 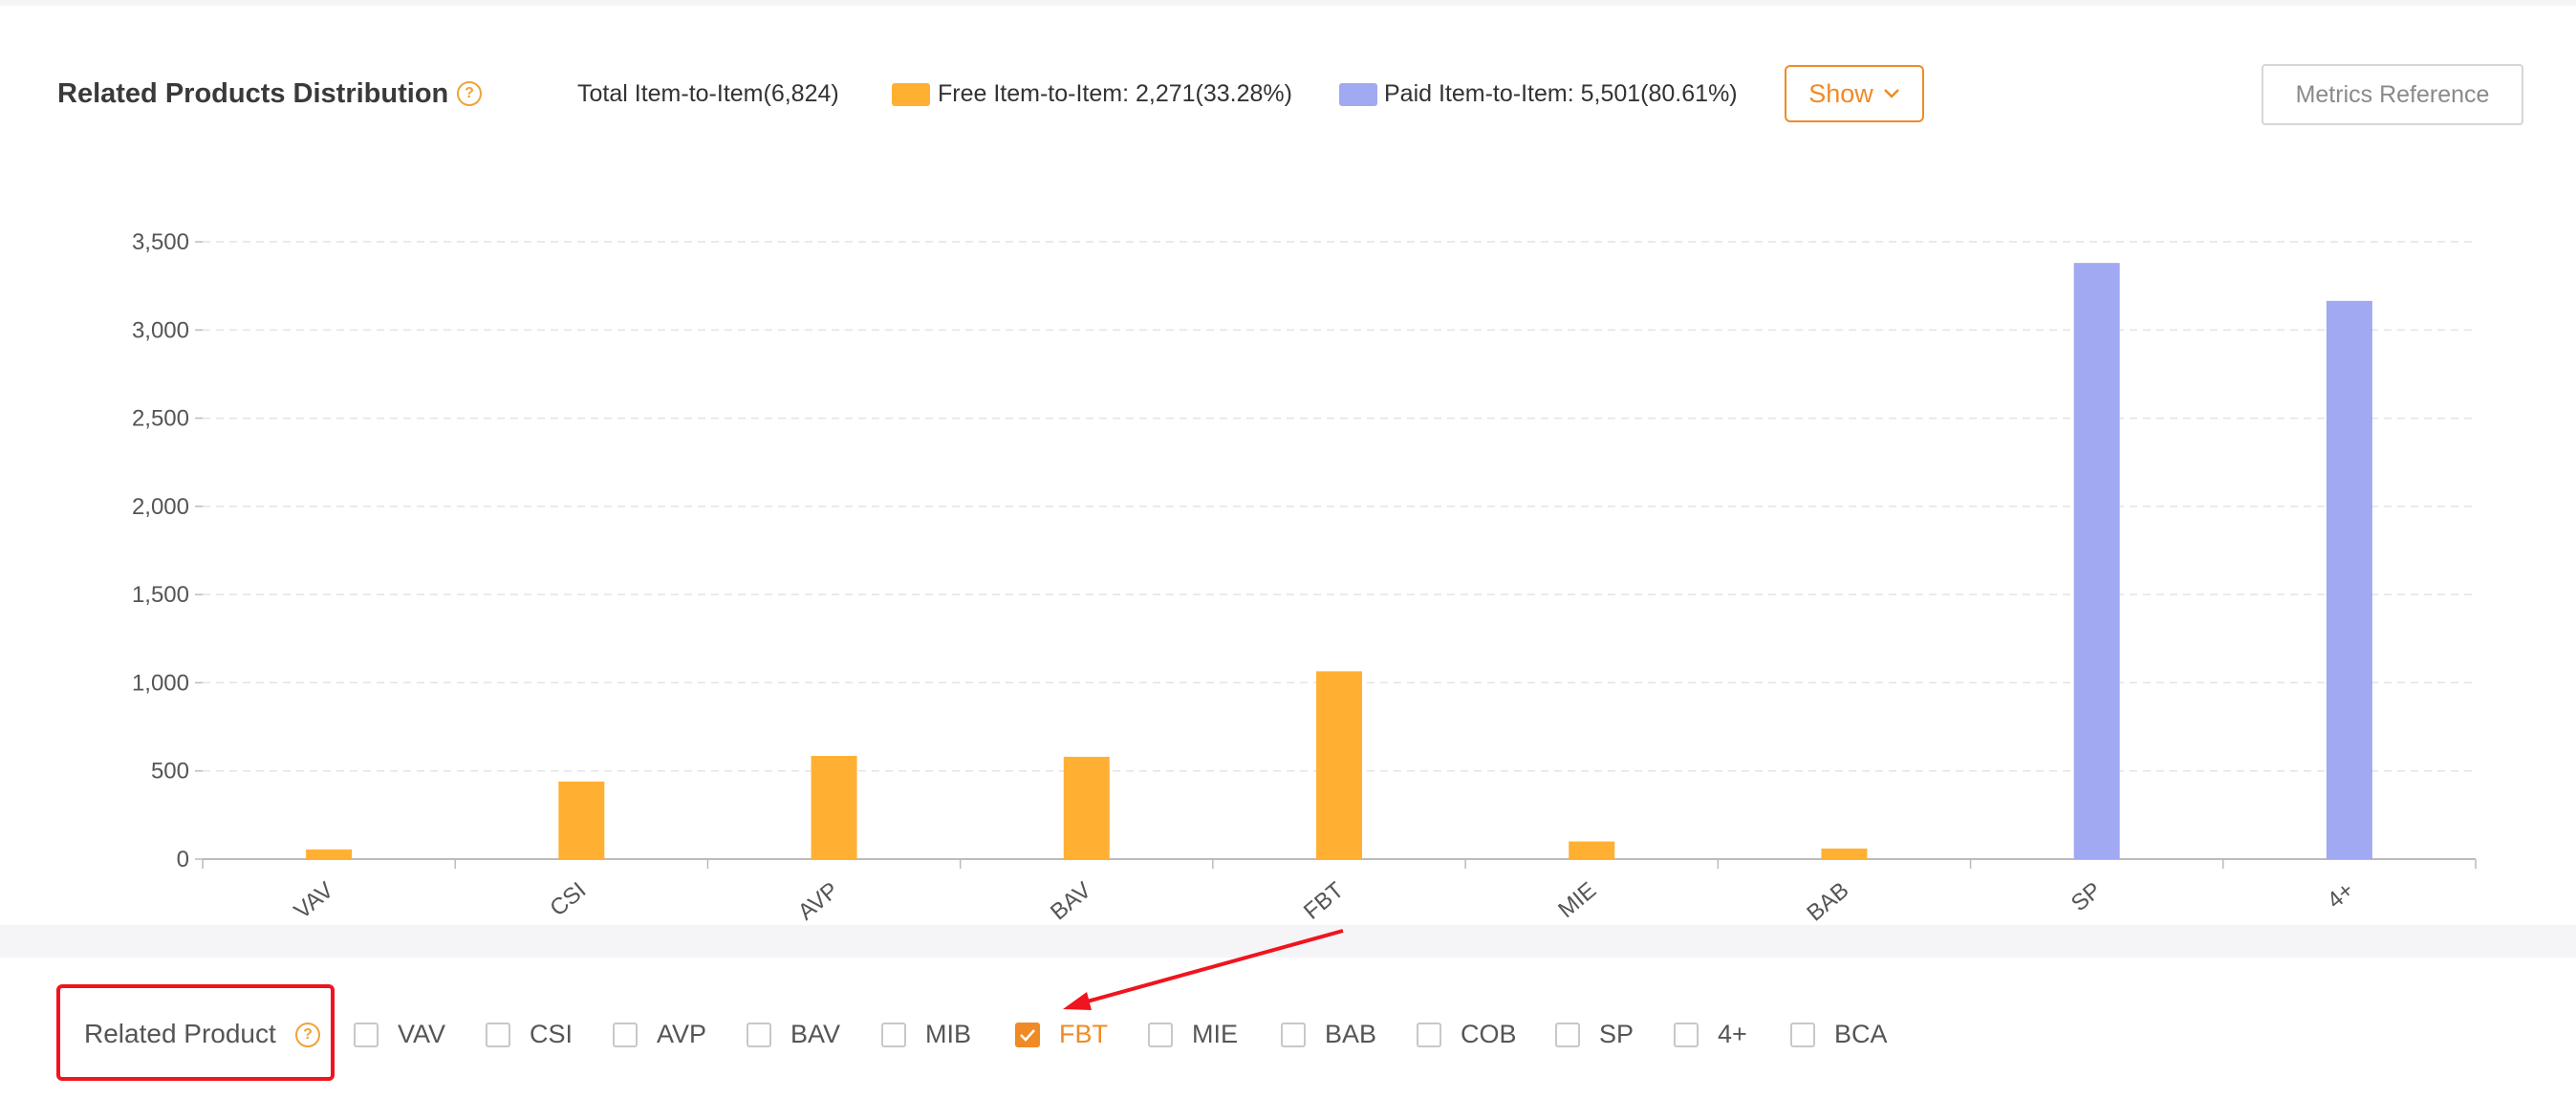 What do you see at coordinates (581, 820) in the screenshot?
I see `bar-csi` at bounding box center [581, 820].